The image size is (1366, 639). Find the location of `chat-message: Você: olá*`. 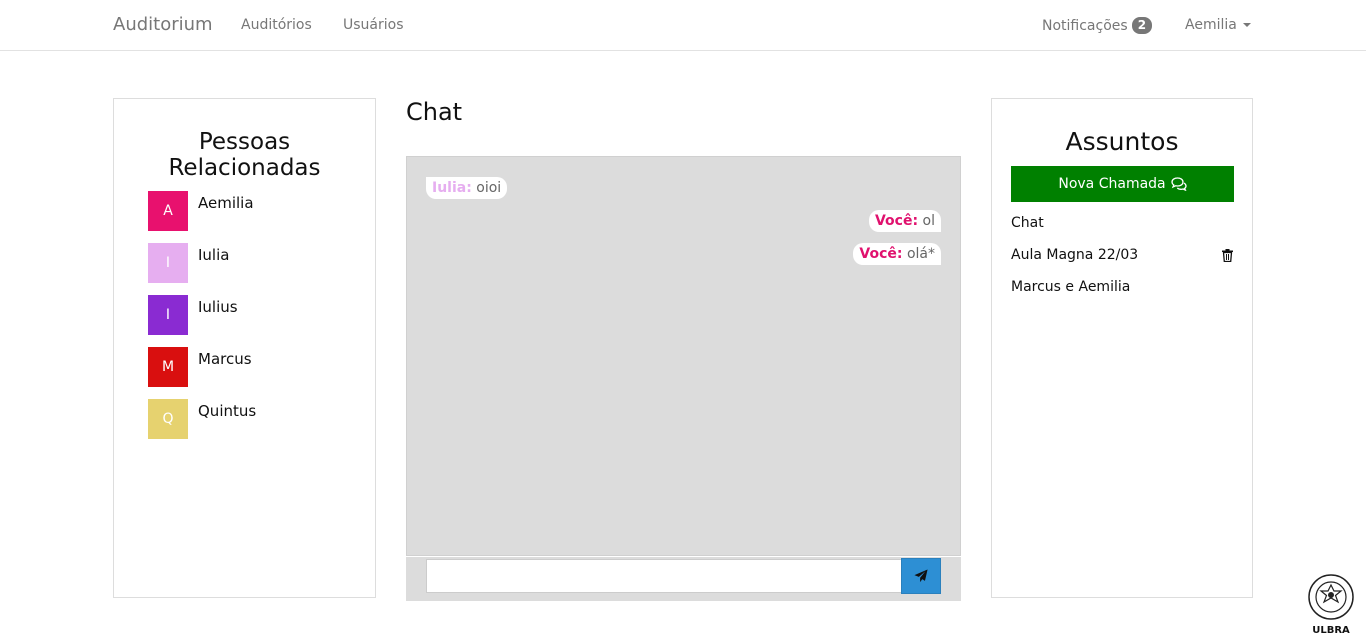

chat-message: Você: olá* is located at coordinates (897, 254).